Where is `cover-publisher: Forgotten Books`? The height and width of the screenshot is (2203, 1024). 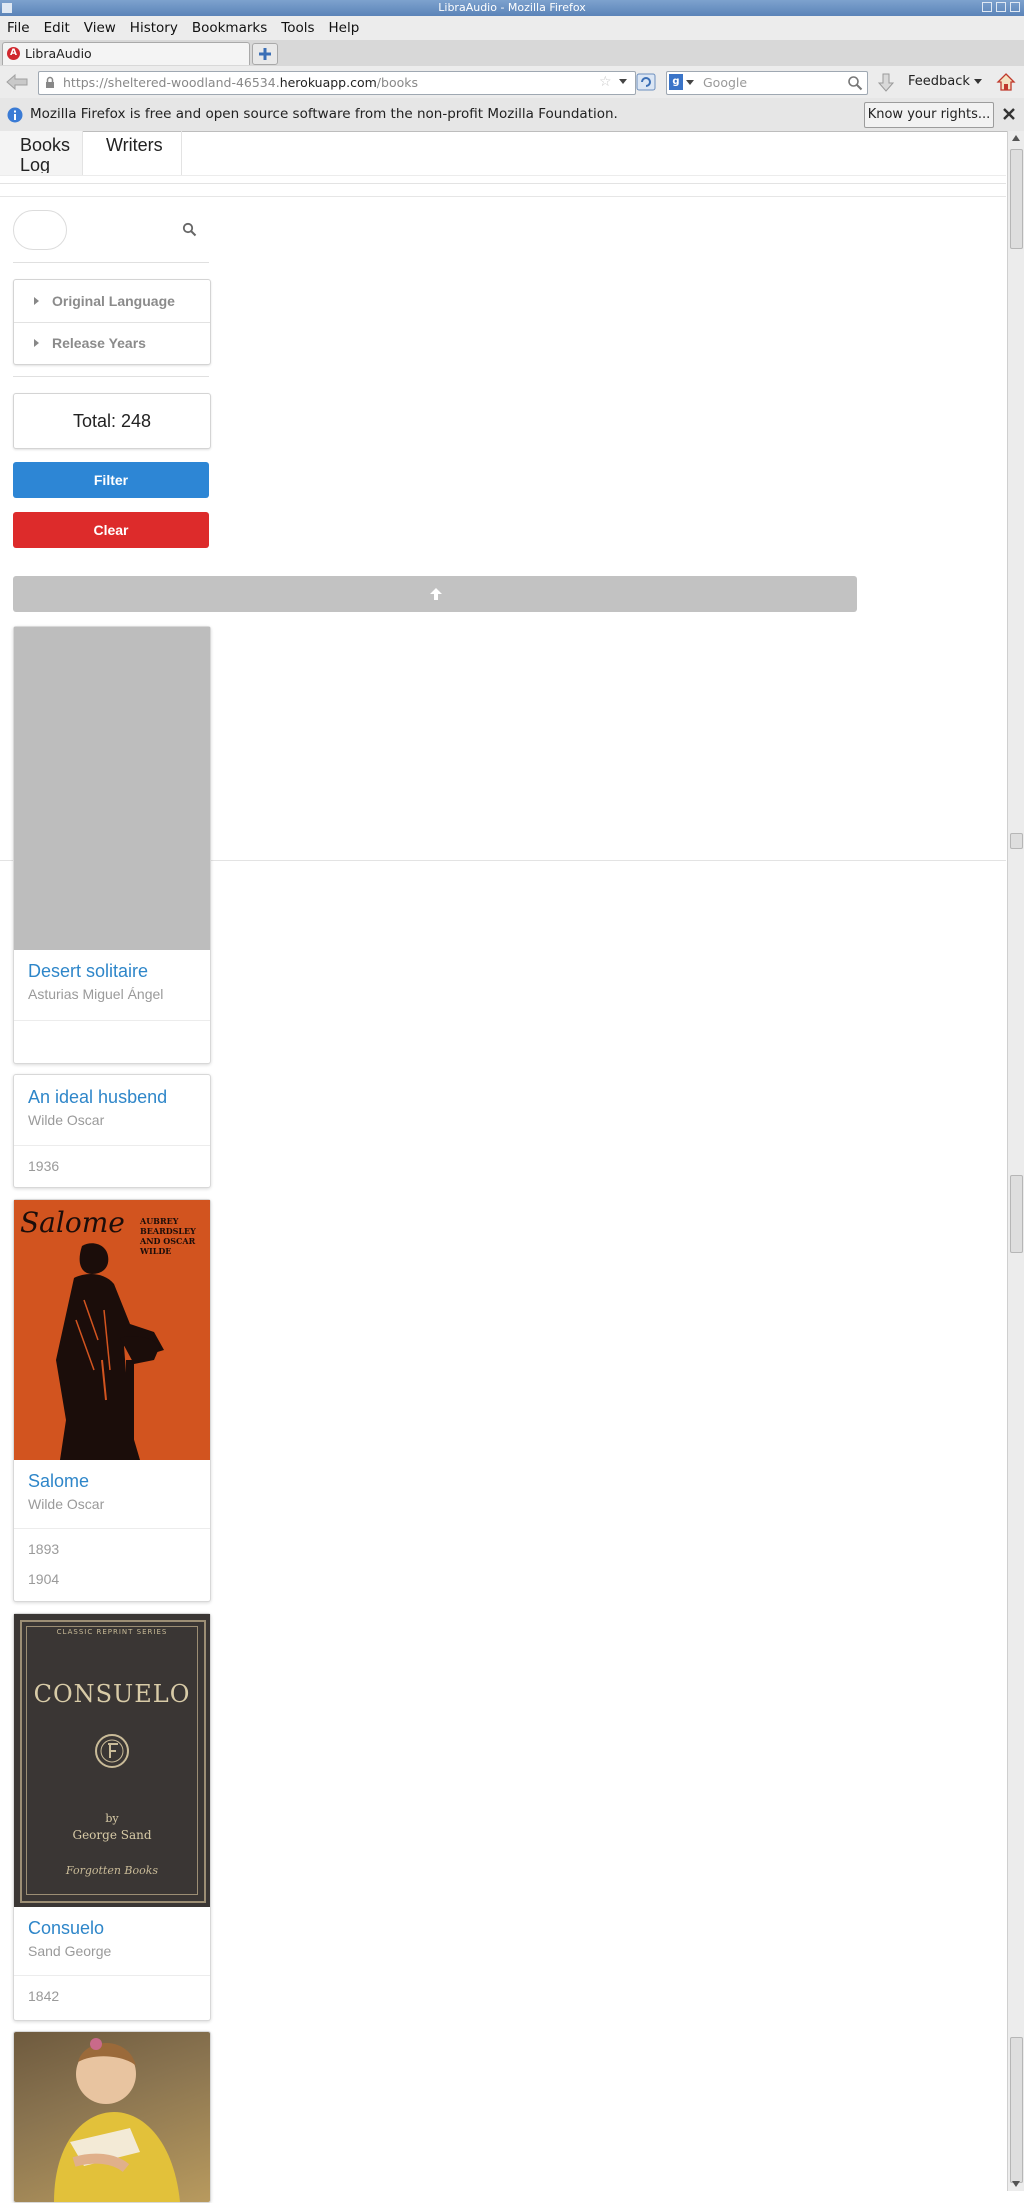 cover-publisher: Forgotten Books is located at coordinates (112, 1870).